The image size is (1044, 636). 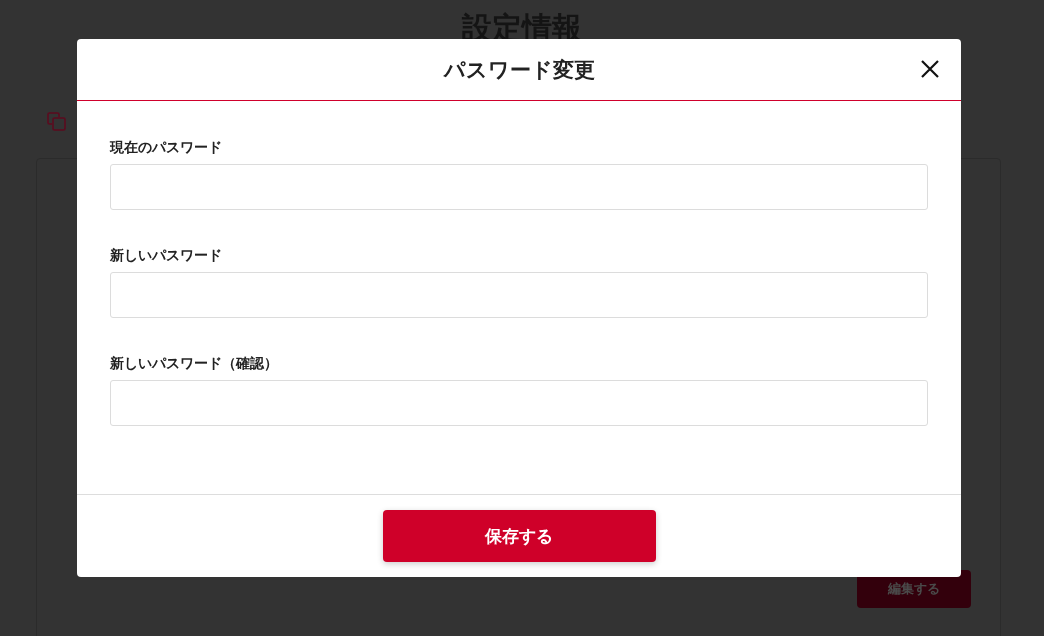 What do you see at coordinates (930, 69) in the screenshot?
I see `close-icon` at bounding box center [930, 69].